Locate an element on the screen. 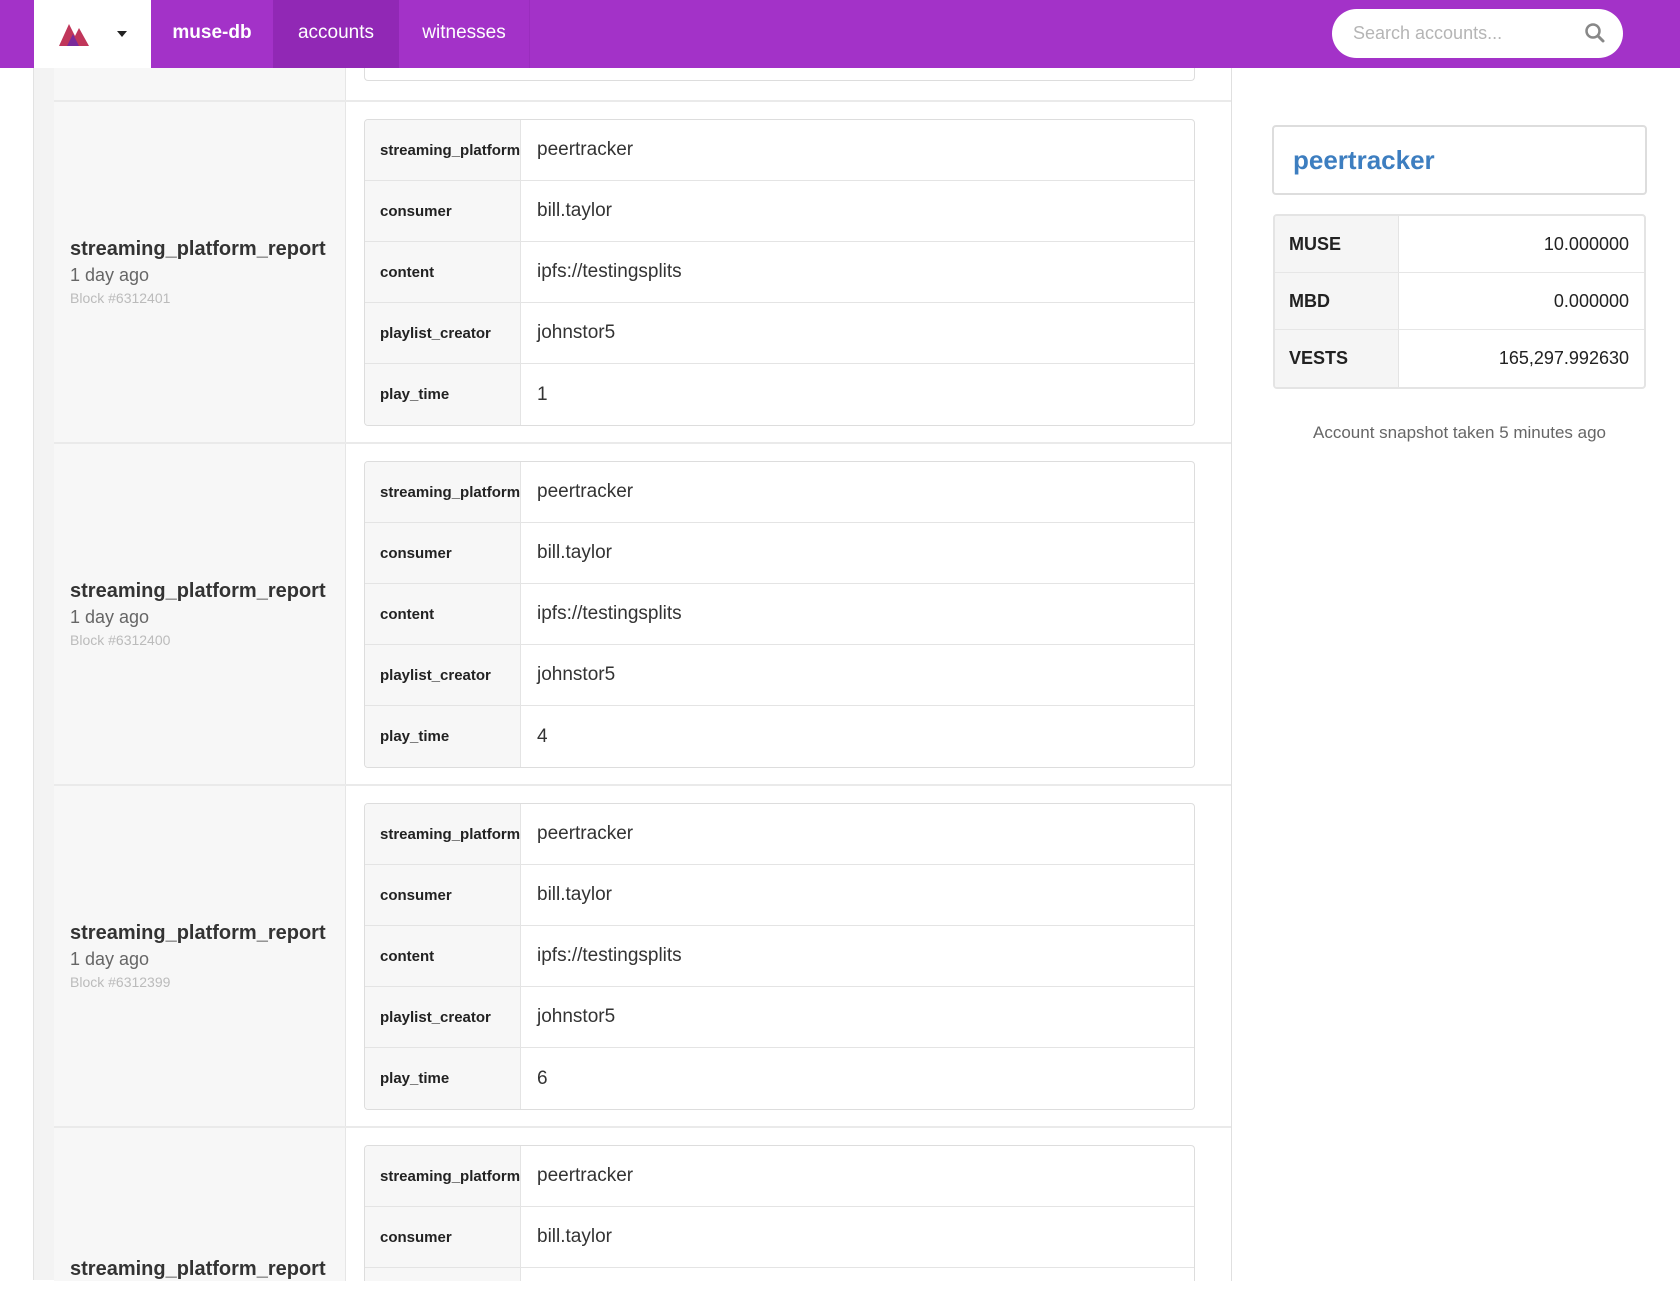 This screenshot has width=1680, height=1298. field-value: 6 is located at coordinates (542, 1078).